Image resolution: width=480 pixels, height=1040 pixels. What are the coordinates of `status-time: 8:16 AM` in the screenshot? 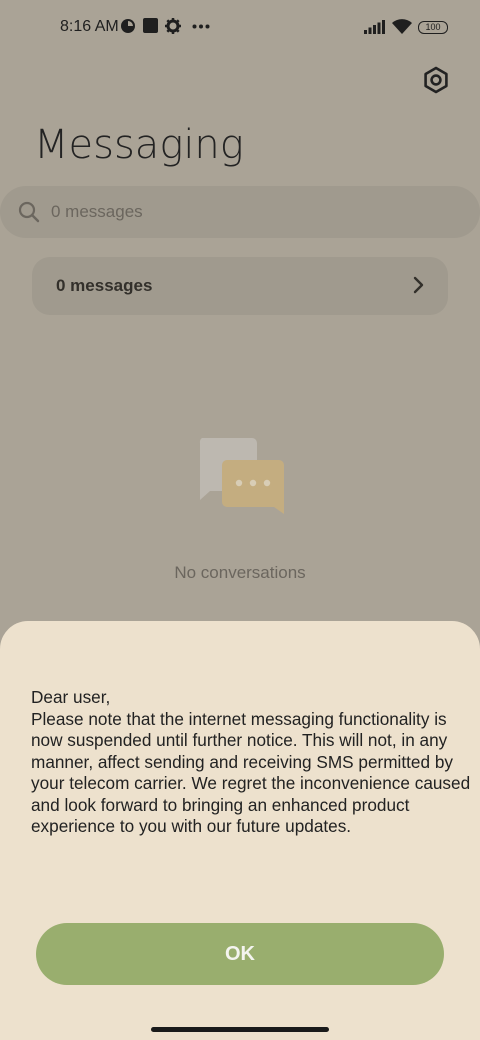 It's located at (89, 26).